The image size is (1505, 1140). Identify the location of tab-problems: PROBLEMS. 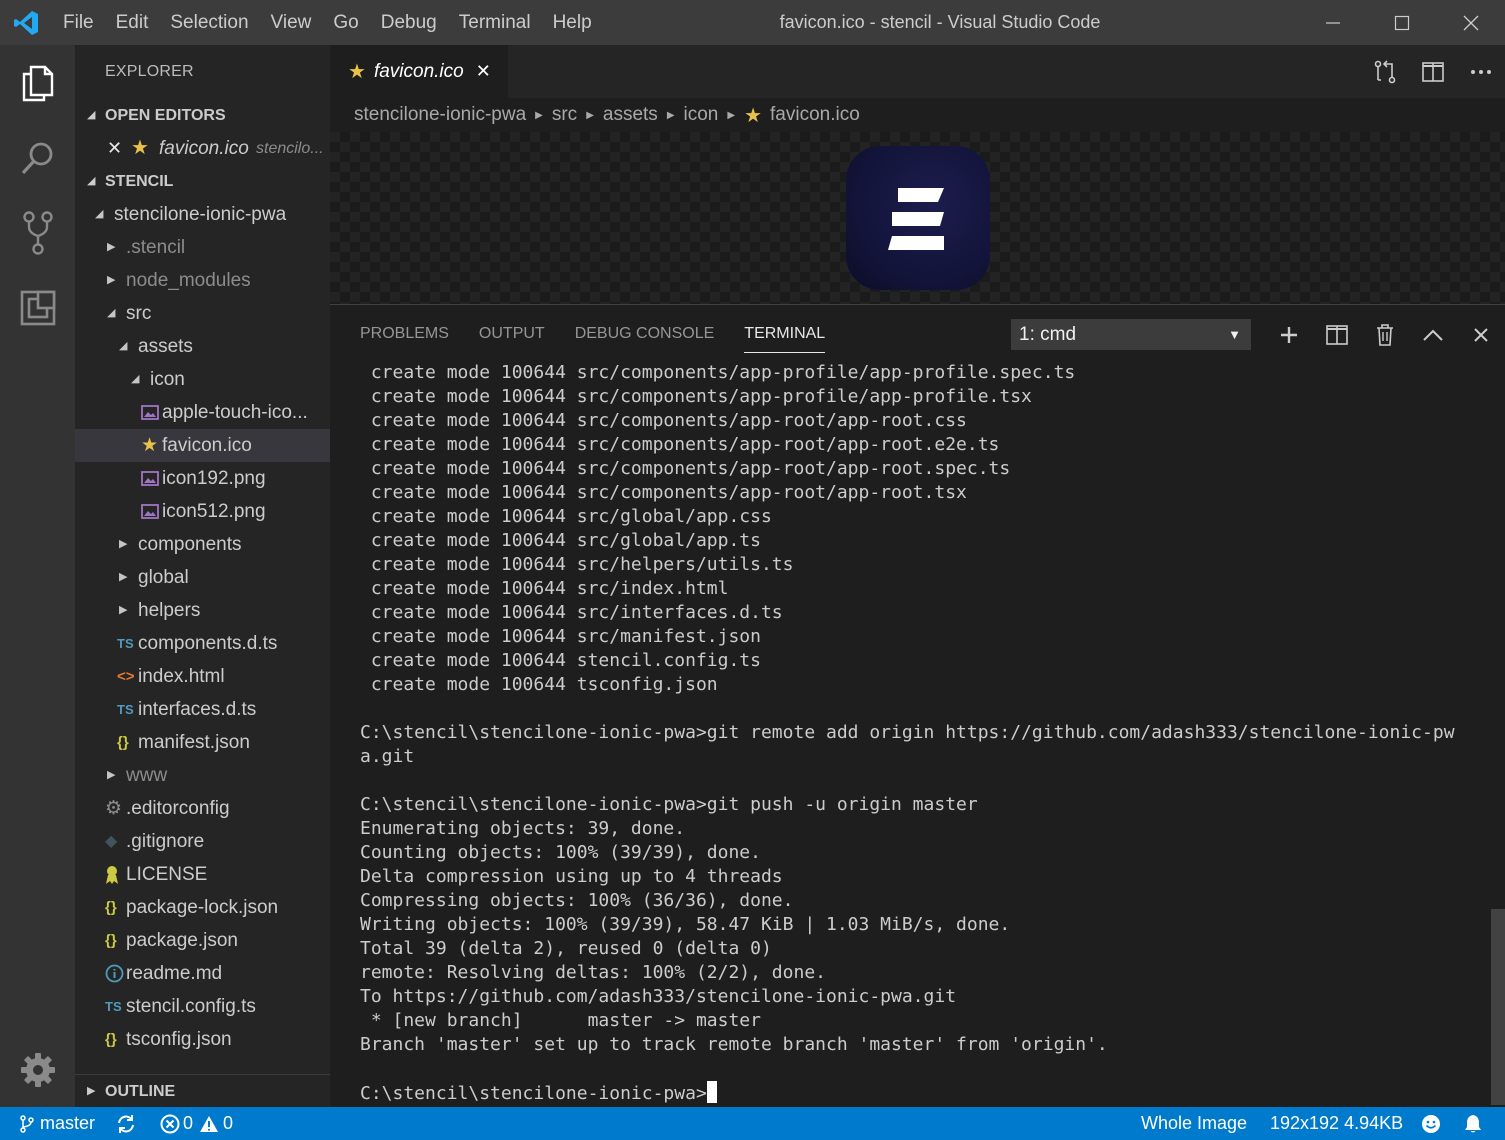
(404, 338).